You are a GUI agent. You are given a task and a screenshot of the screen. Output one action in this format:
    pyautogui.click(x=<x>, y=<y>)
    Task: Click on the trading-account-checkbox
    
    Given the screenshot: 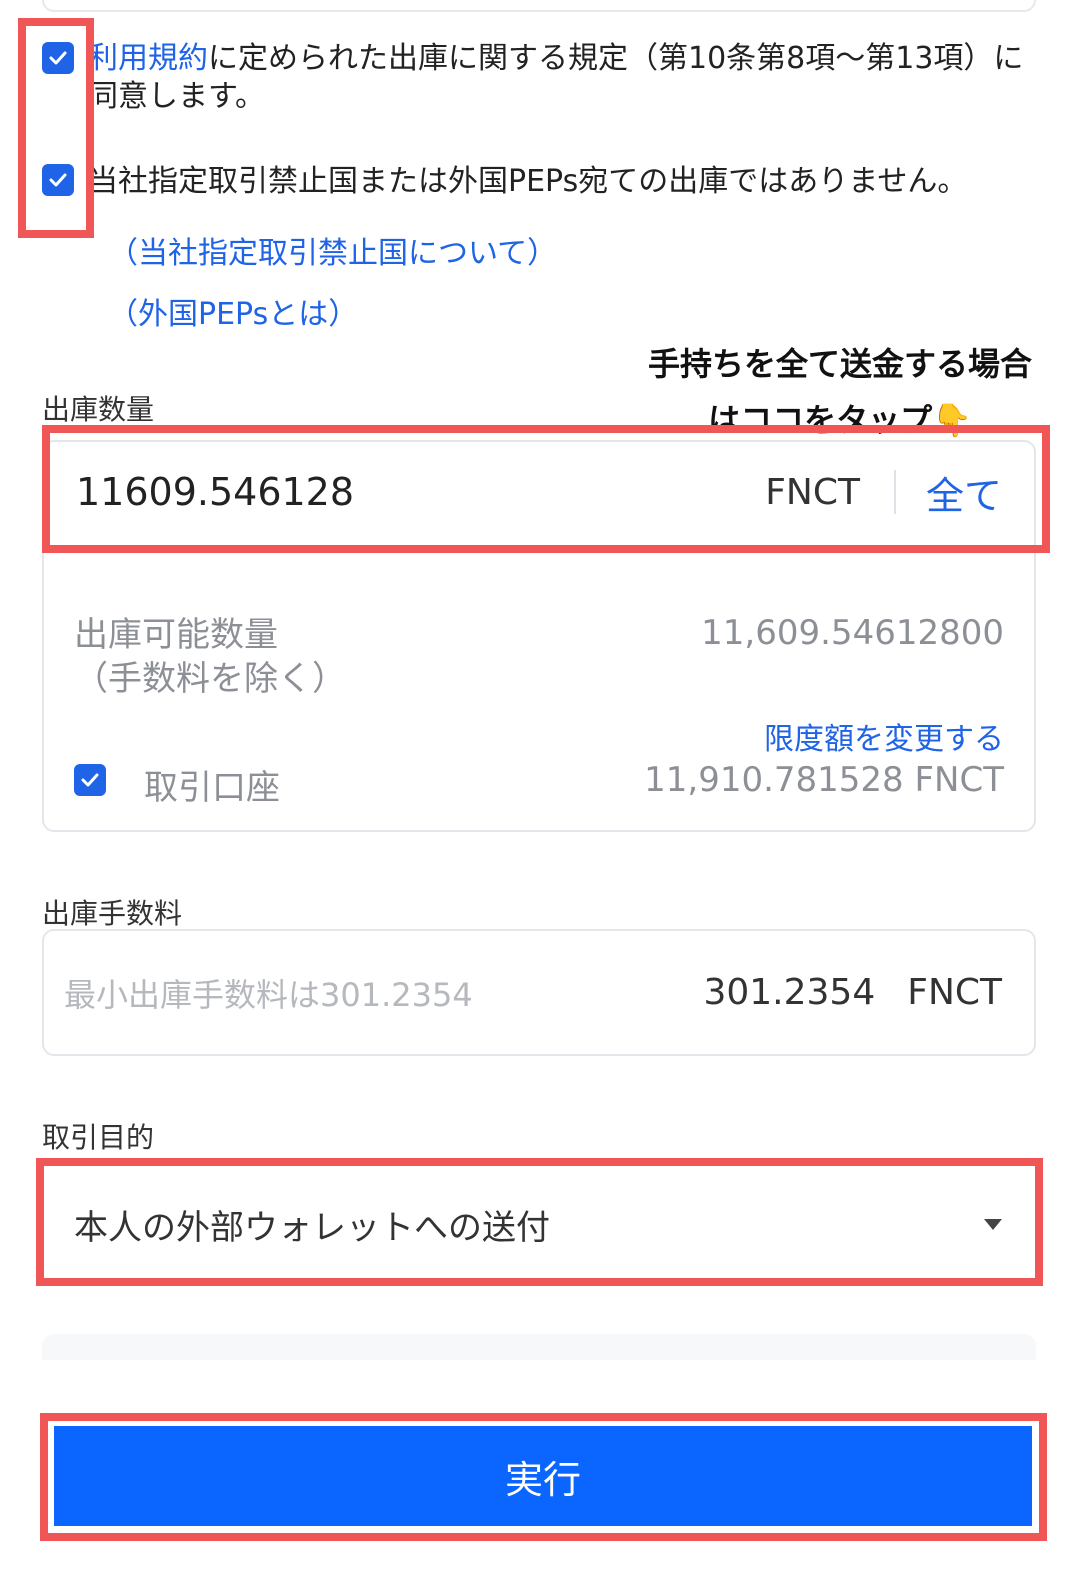 What is the action you would take?
    pyautogui.click(x=90, y=780)
    